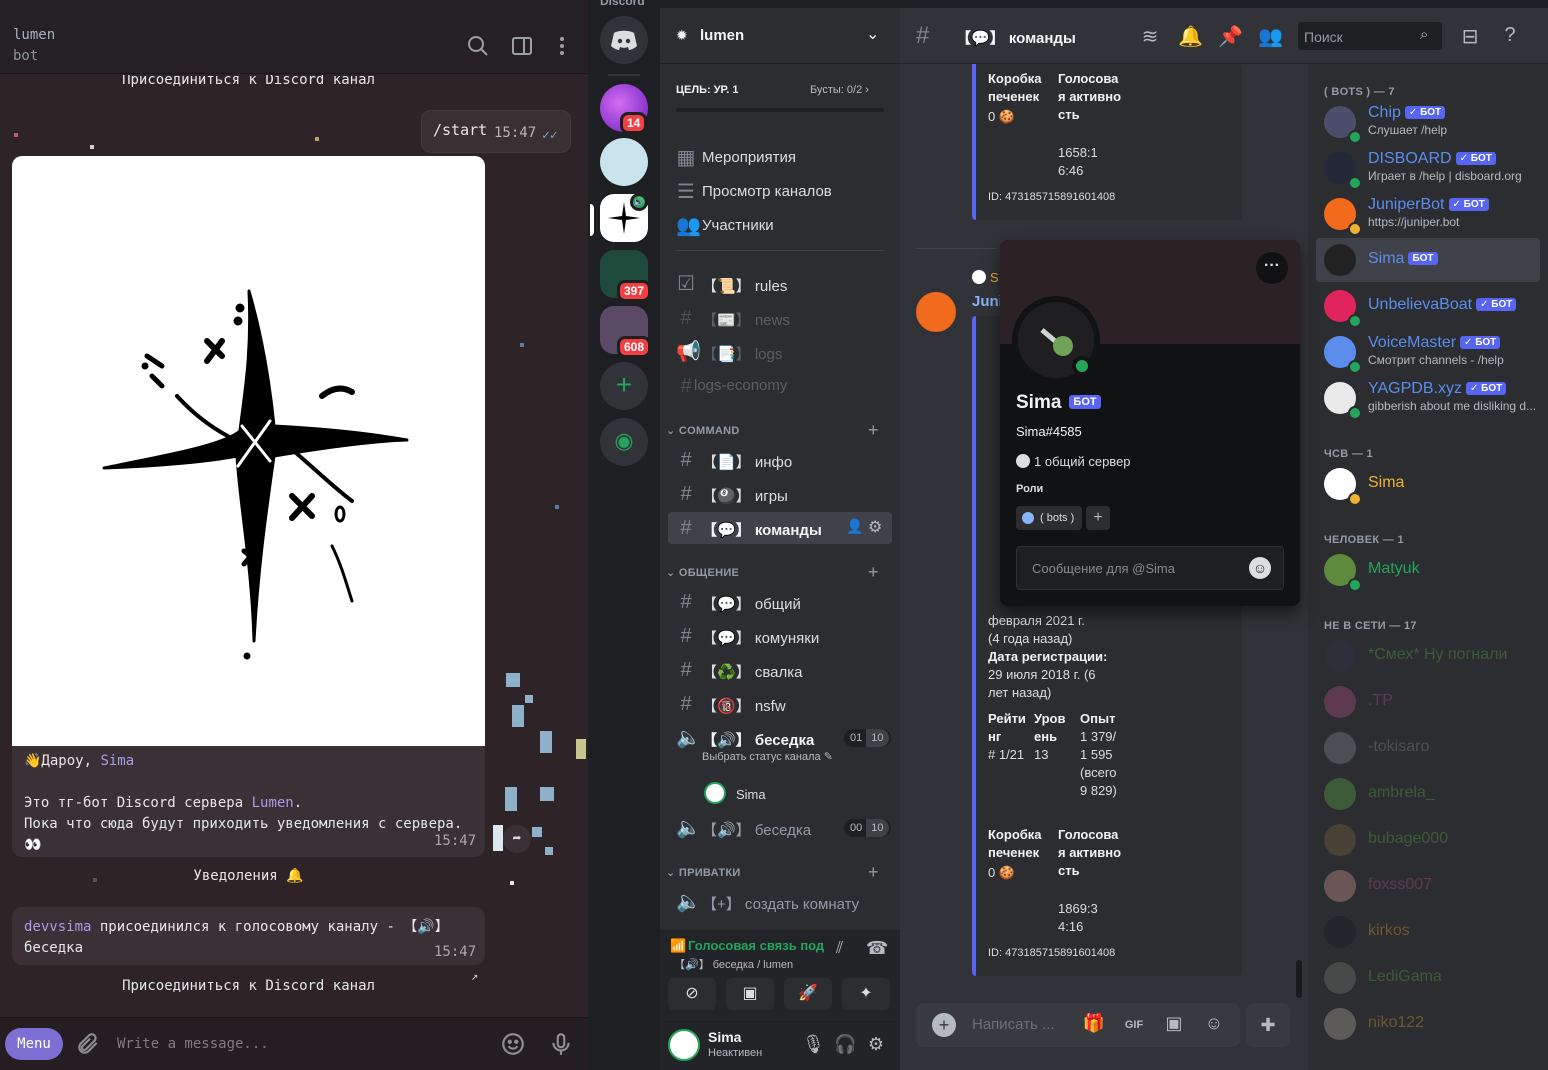 The height and width of the screenshot is (1070, 1548). I want to click on server-icon-anime, so click(624, 162).